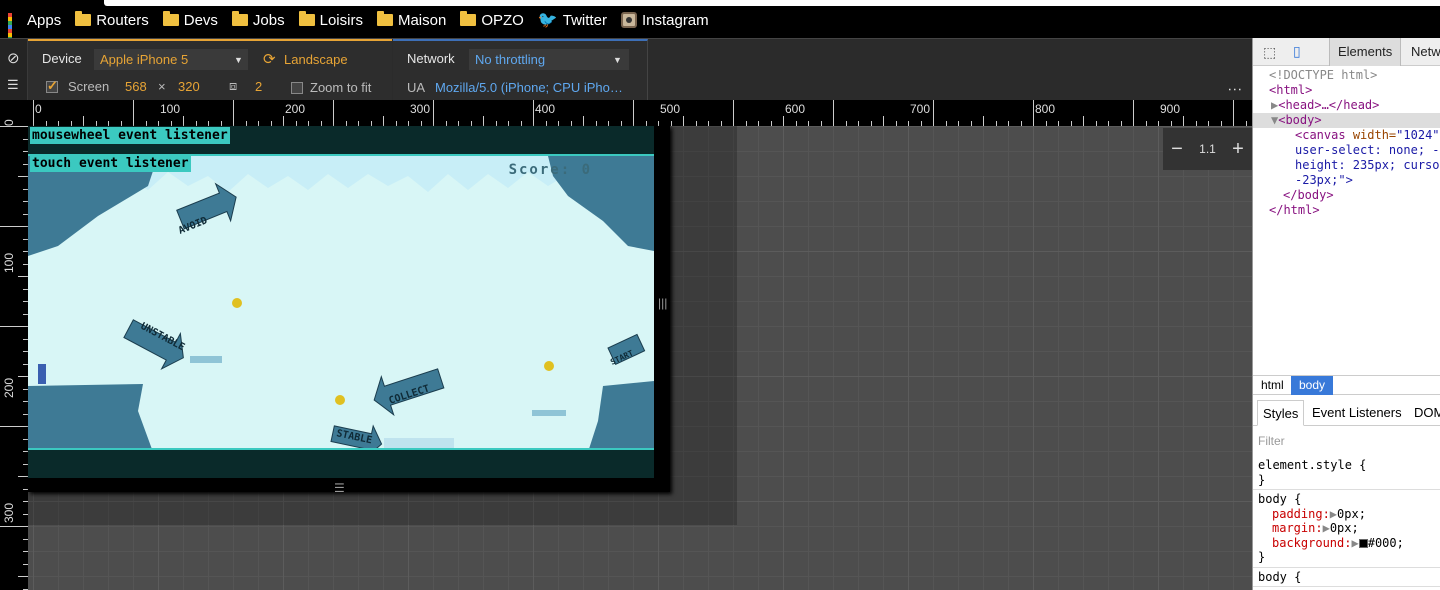 This screenshot has width=1440, height=590. What do you see at coordinates (268, 20) in the screenshot?
I see `bookmark-label: Jobs` at bounding box center [268, 20].